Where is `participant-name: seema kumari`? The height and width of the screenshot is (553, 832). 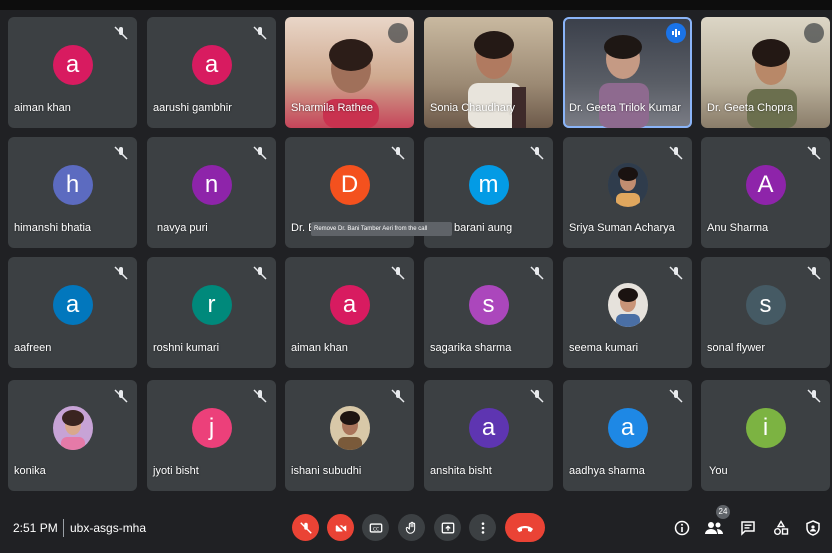
participant-name: seema kumari is located at coordinates (604, 348).